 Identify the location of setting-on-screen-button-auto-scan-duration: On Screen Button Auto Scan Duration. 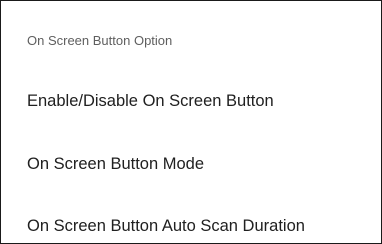
(166, 226).